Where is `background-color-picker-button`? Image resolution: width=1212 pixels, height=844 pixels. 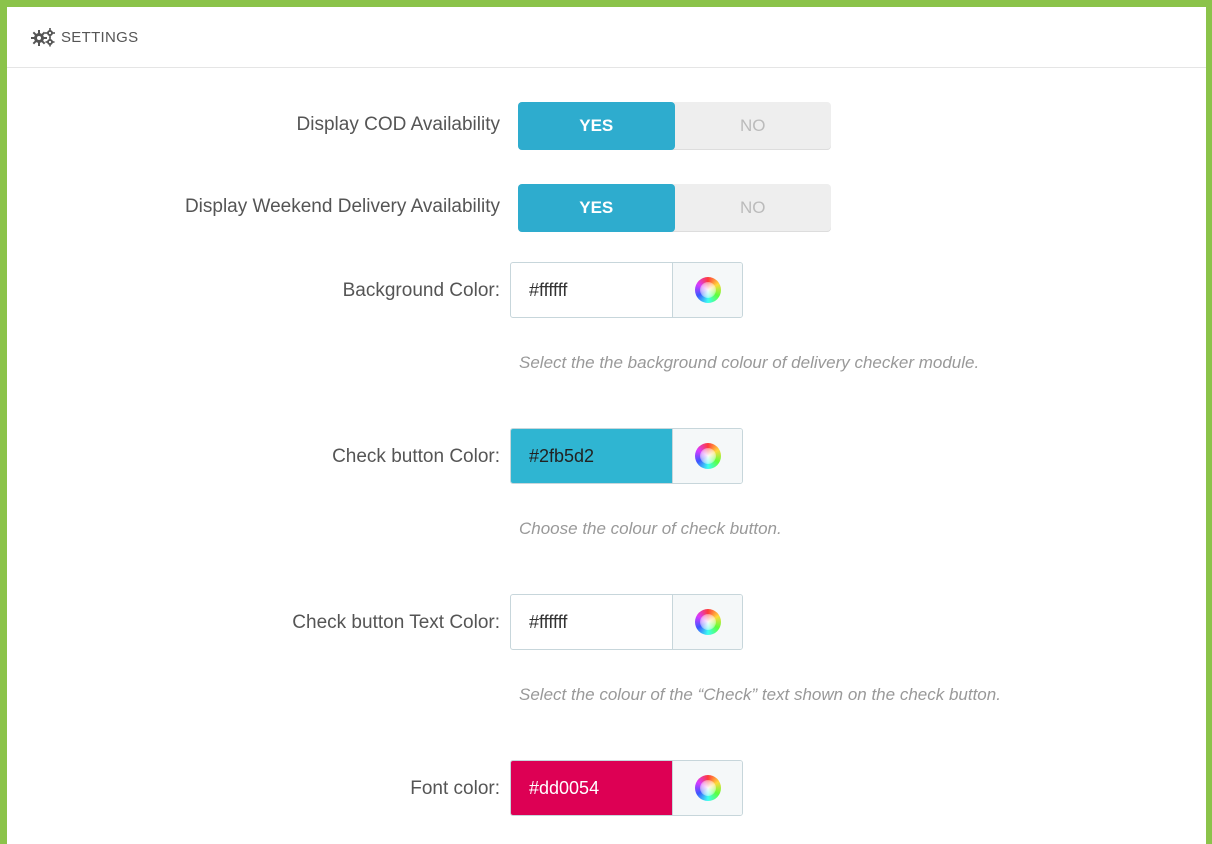
background-color-picker-button is located at coordinates (707, 290).